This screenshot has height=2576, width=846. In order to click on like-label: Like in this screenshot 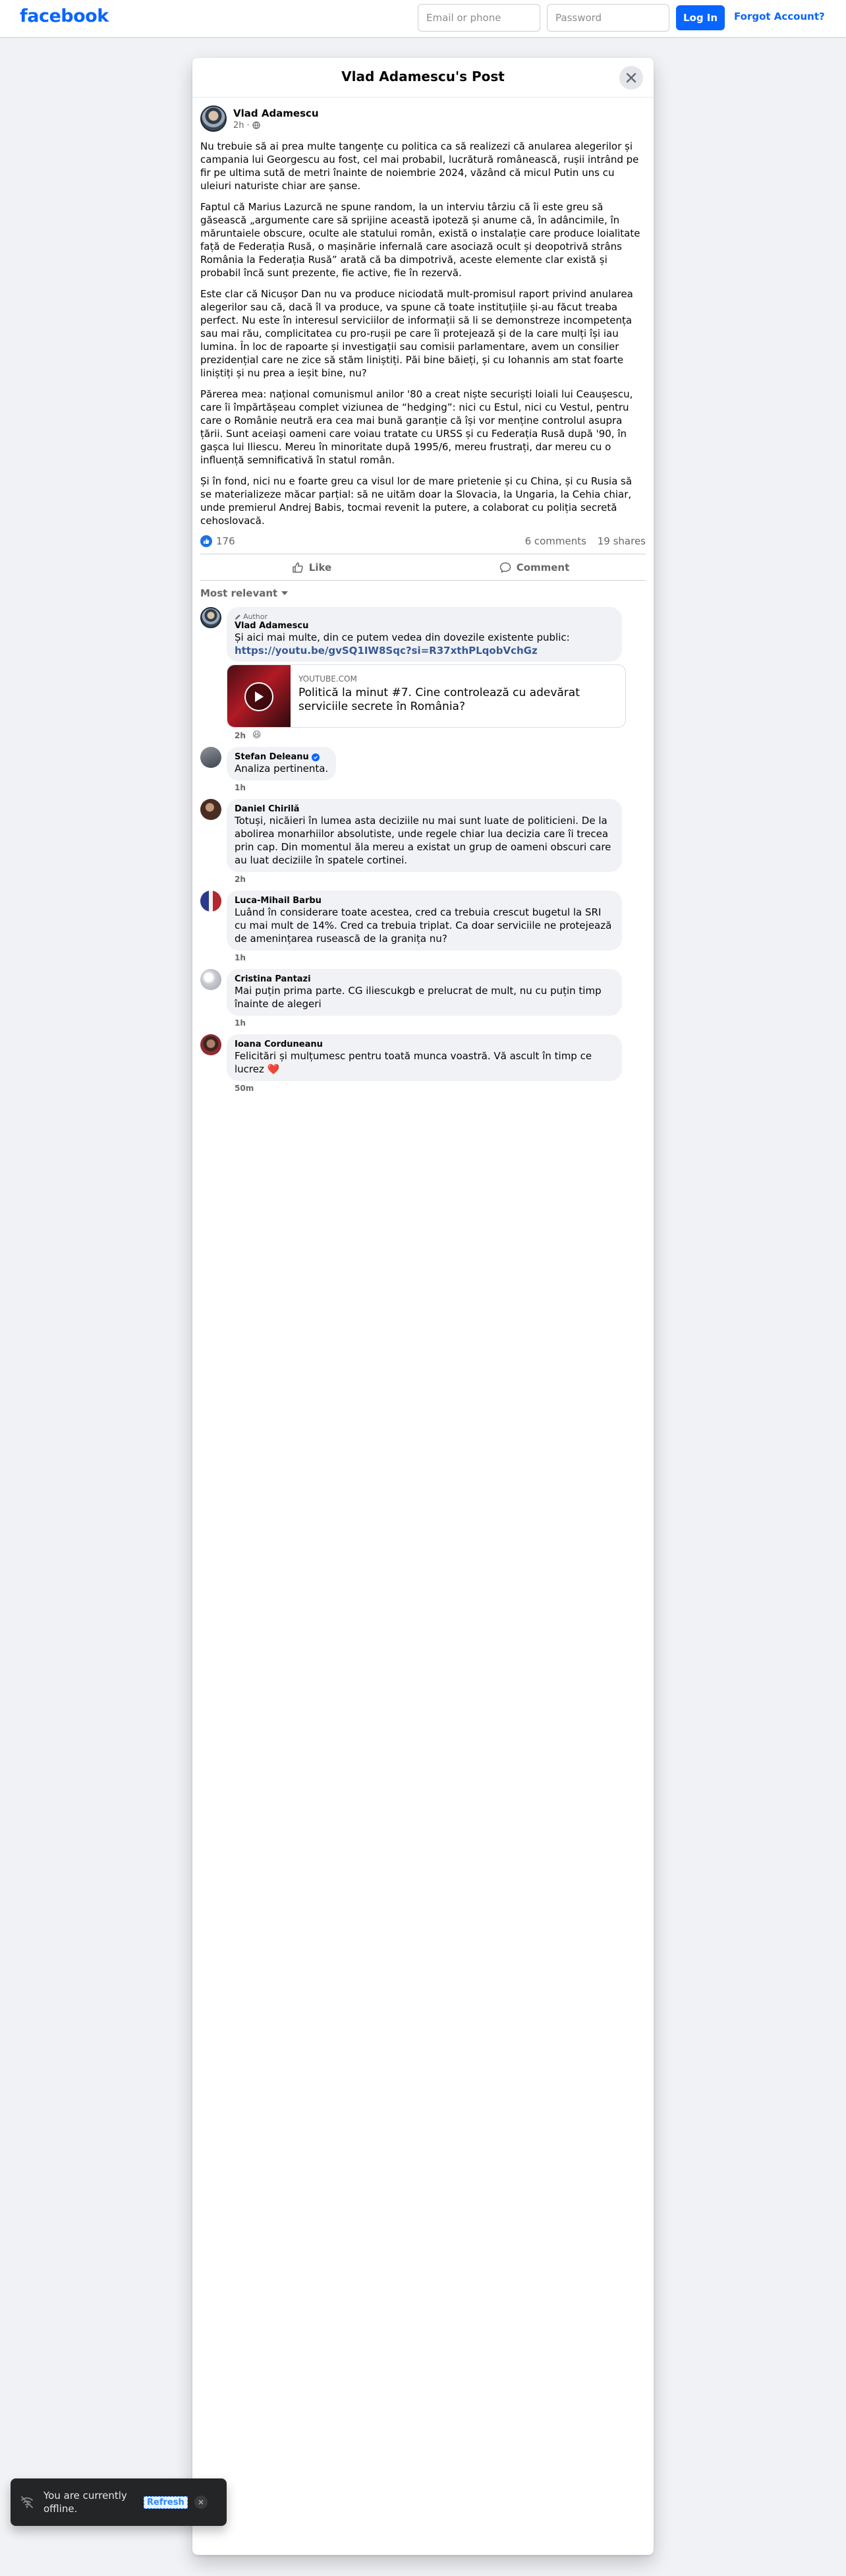, I will do `click(320, 567)`.